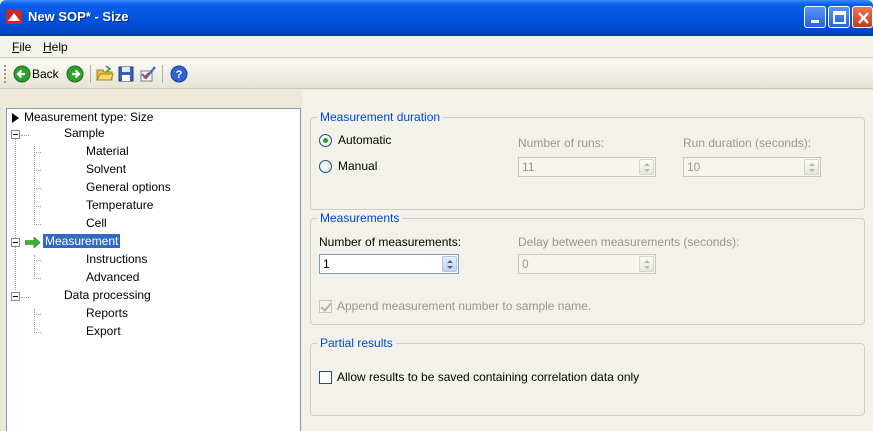 This screenshot has height=431, width=873. What do you see at coordinates (89, 117) in the screenshot?
I see `tree-item-label: Measurement type: Size` at bounding box center [89, 117].